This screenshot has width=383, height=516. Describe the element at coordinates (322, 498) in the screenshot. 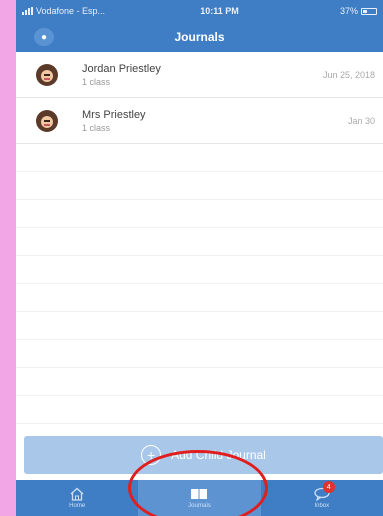

I see `tab-inbox: 4 Inbox` at that location.